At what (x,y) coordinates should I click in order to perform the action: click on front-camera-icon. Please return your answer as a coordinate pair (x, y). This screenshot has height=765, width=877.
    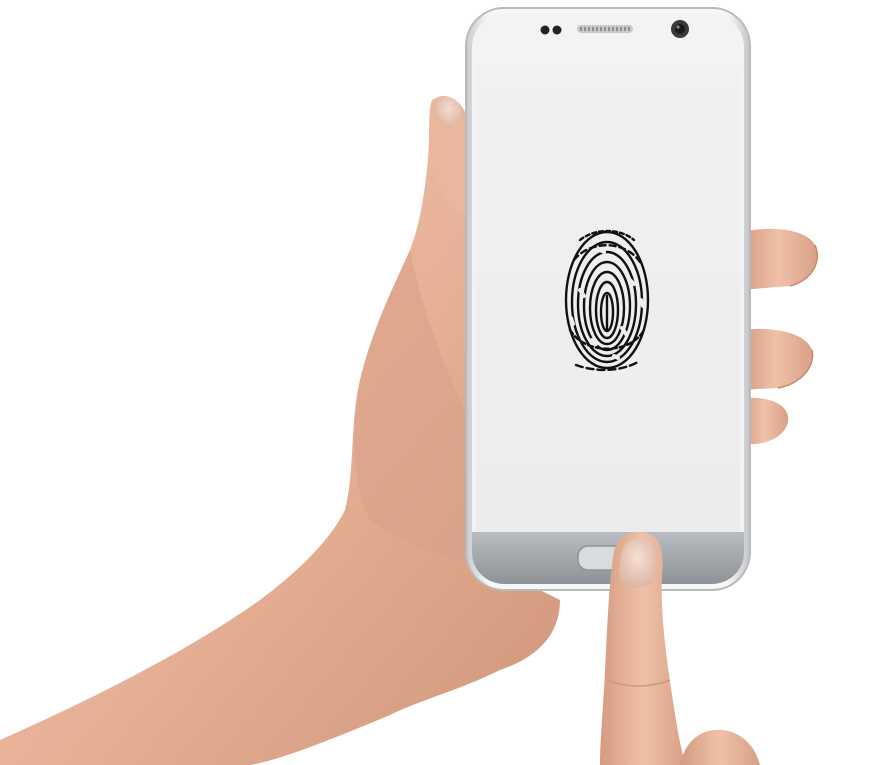
    Looking at the image, I should click on (680, 29).